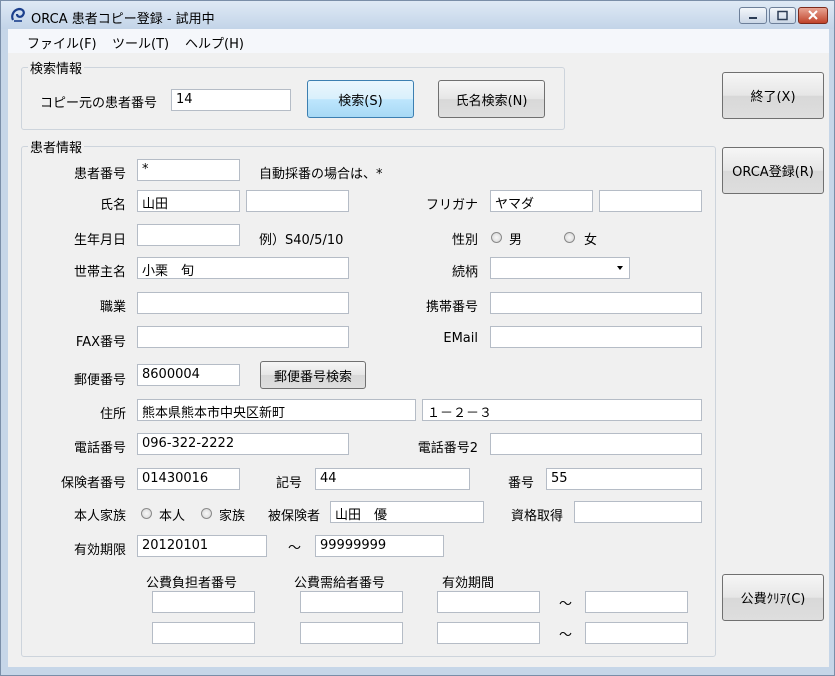  I want to click on validity-from-input: 20120101, so click(202, 546).